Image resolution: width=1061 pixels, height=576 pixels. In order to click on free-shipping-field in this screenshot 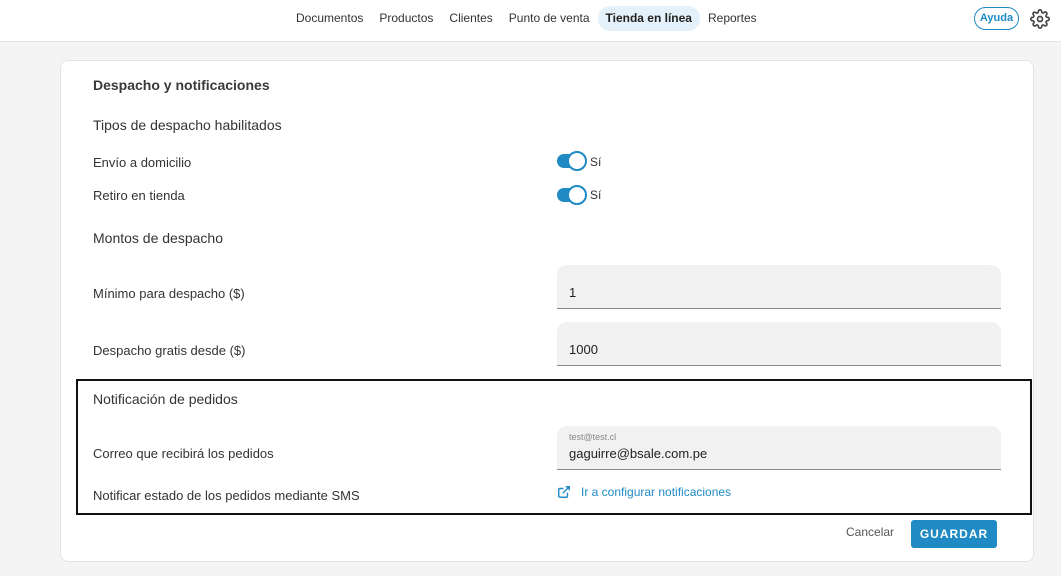, I will do `click(779, 344)`.